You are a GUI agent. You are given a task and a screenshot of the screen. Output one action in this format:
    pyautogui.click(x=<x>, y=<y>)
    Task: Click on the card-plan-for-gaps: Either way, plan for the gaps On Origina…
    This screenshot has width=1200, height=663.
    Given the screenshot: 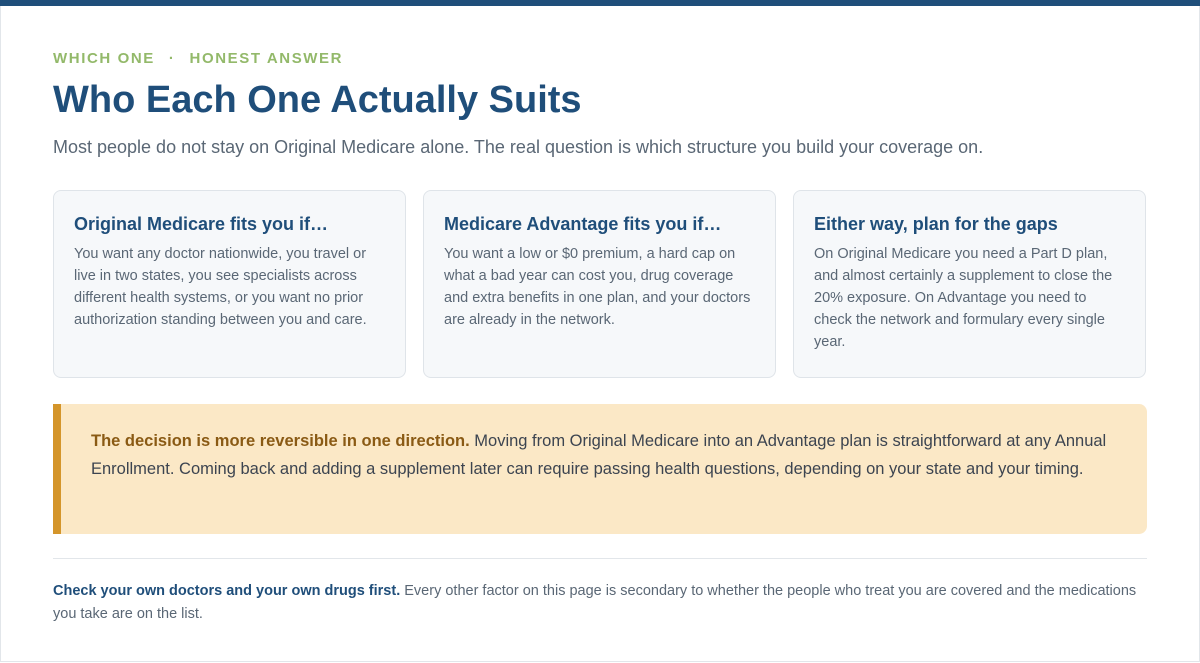 What is the action you would take?
    pyautogui.click(x=969, y=284)
    